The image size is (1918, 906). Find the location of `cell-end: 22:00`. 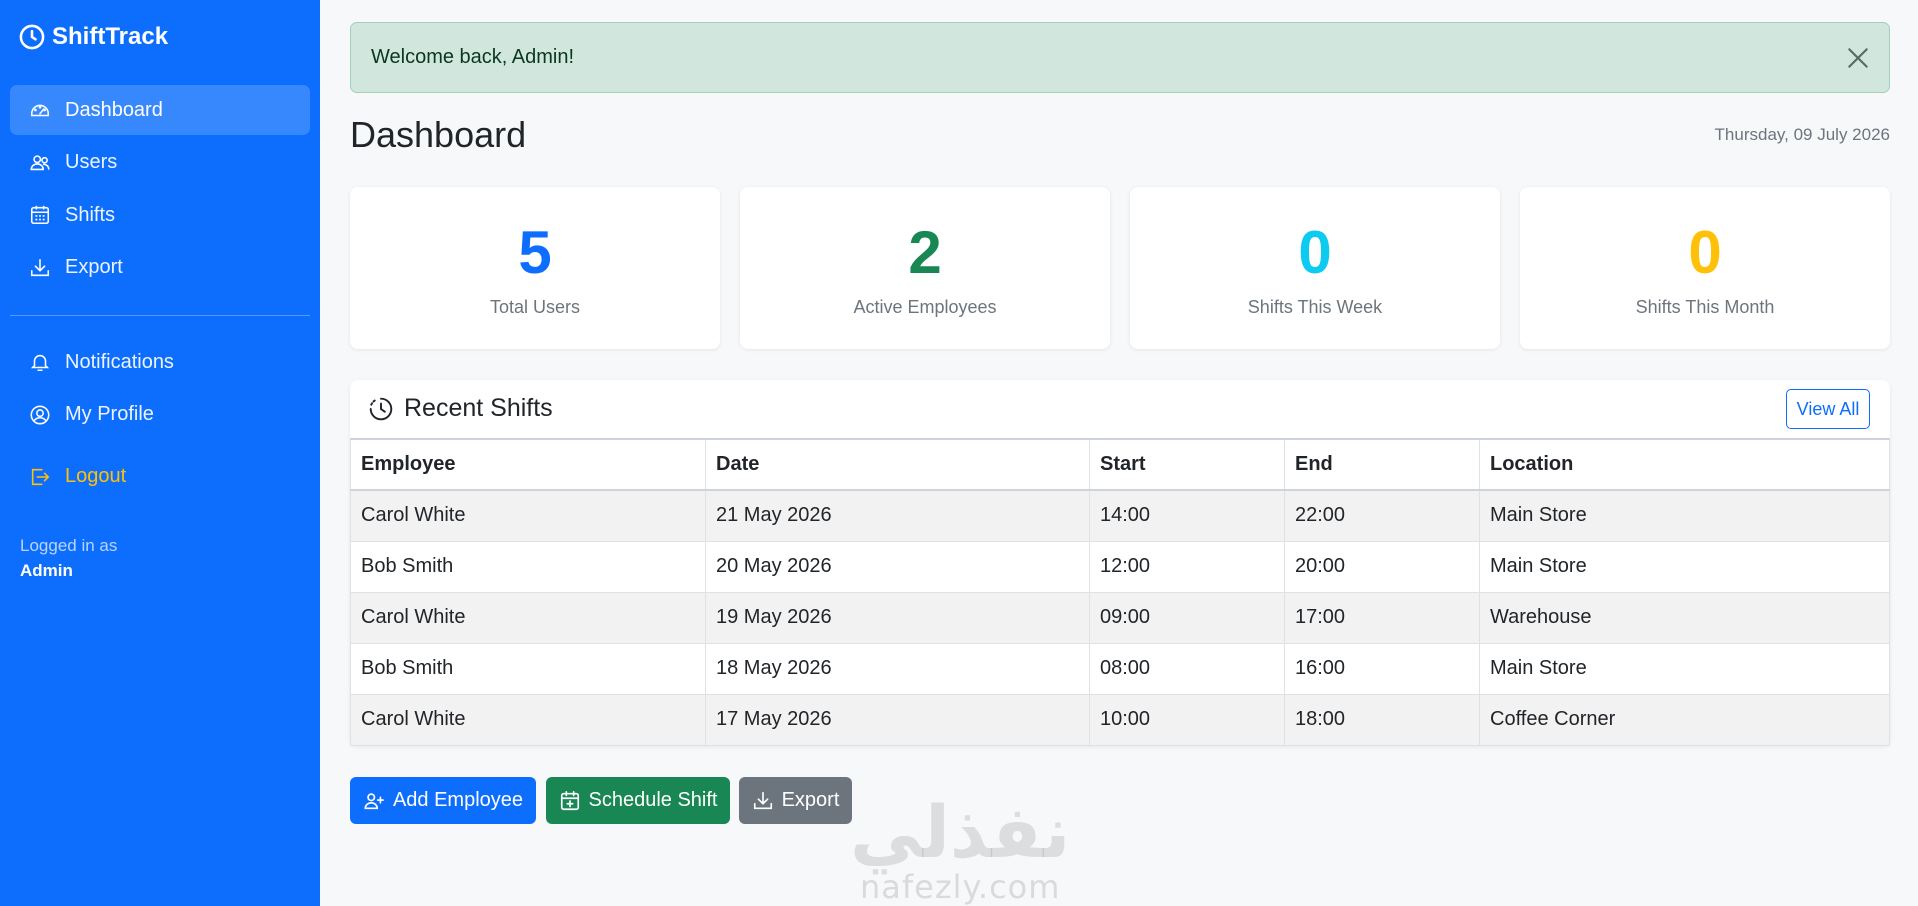

cell-end: 22:00 is located at coordinates (1382, 515).